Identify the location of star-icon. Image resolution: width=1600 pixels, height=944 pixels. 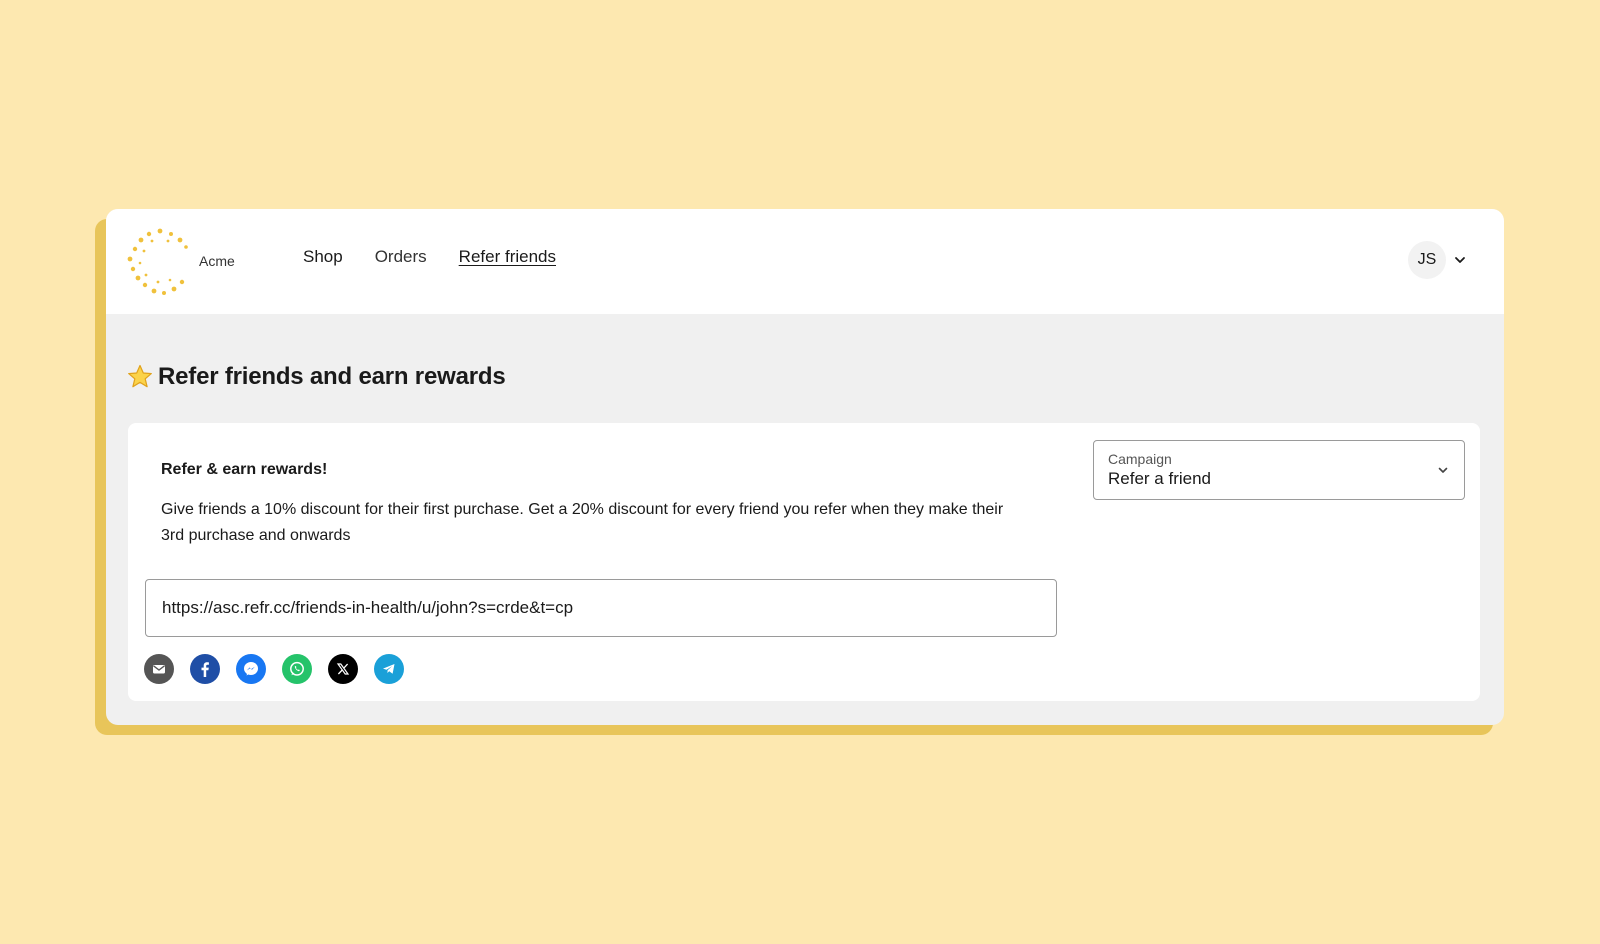
(140, 376).